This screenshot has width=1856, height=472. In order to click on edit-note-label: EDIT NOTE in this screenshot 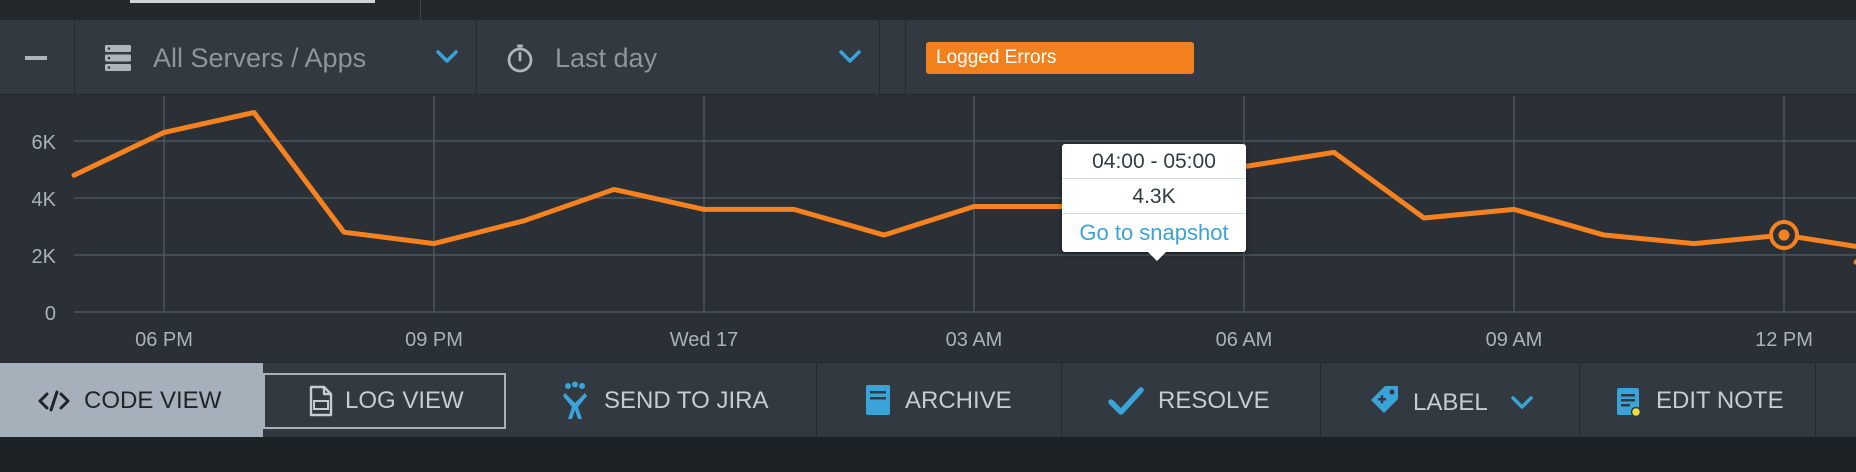, I will do `click(1720, 400)`.